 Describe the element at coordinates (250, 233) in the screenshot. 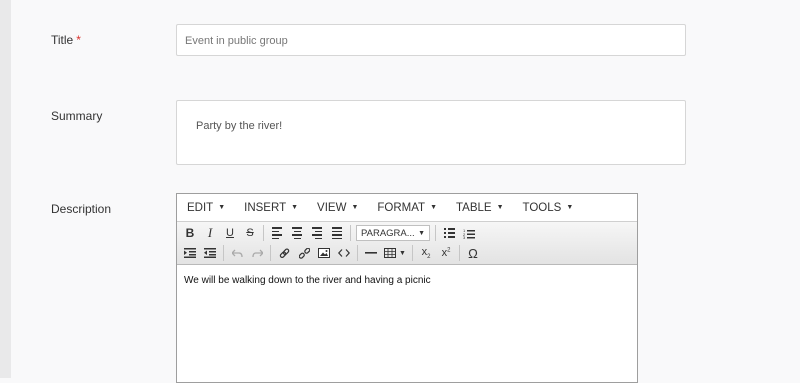

I see `strikethrough-button: S` at that location.